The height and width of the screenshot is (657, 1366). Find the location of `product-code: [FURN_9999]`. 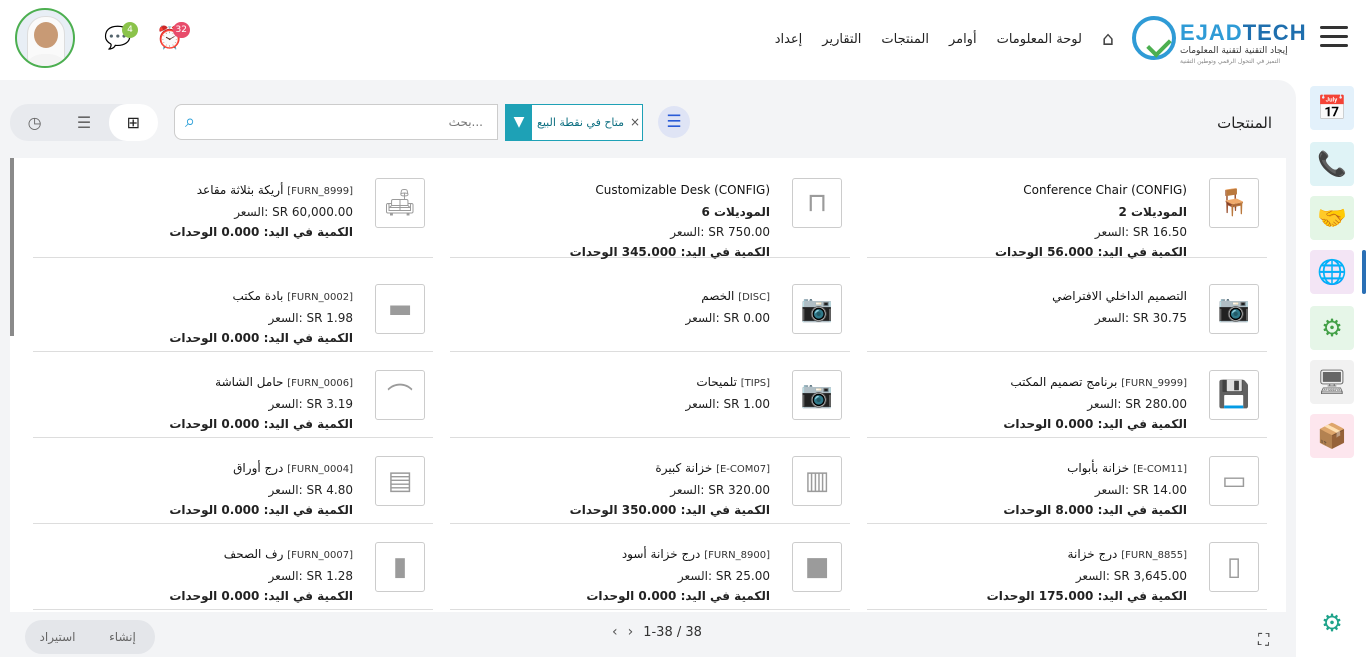

product-code: [FURN_9999] is located at coordinates (1154, 383).